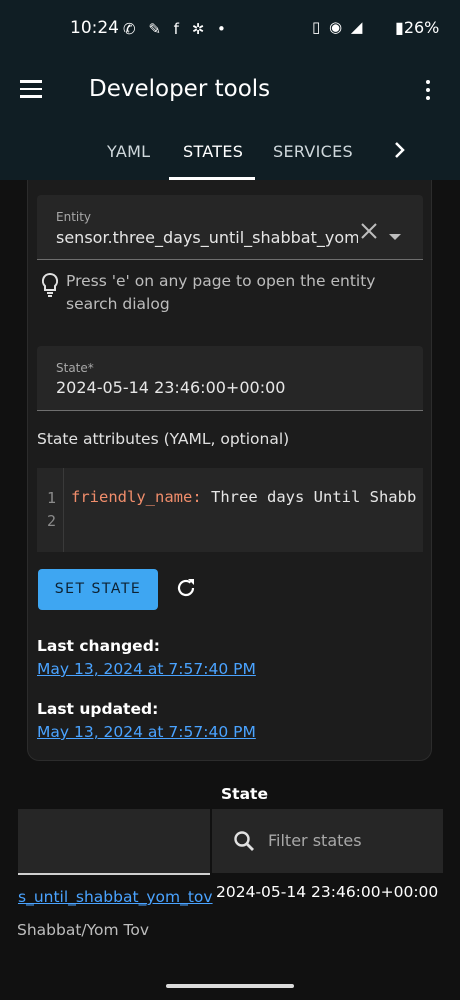 This screenshot has width=460, height=1000. Describe the element at coordinates (417, 27) in the screenshot. I see `battery-level: ▮26%` at that location.